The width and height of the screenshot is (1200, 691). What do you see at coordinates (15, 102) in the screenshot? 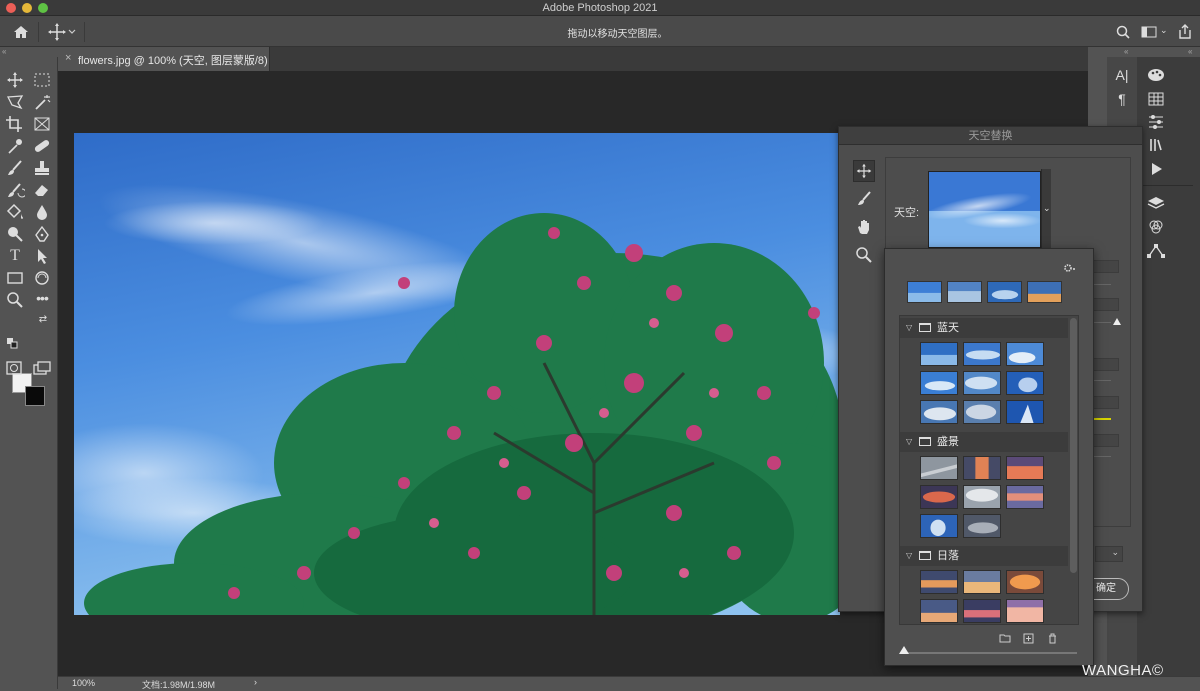
I see `lasso-icon` at bounding box center [15, 102].